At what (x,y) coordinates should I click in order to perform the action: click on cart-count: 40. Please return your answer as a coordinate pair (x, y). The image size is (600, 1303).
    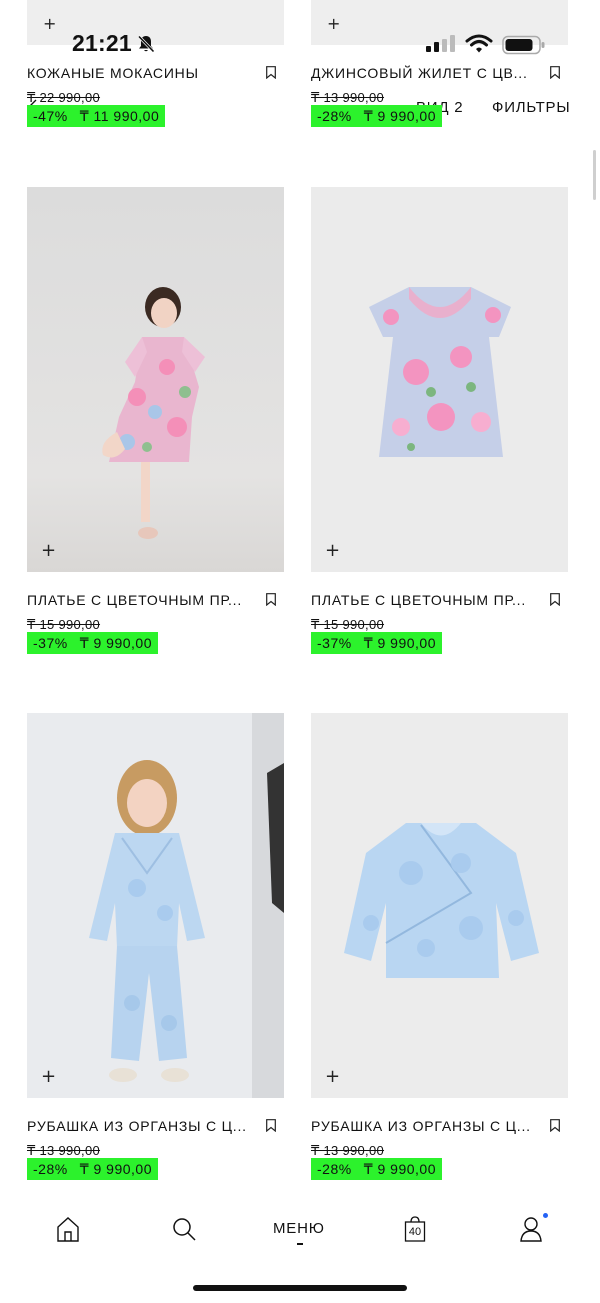
    Looking at the image, I should click on (415, 1232).